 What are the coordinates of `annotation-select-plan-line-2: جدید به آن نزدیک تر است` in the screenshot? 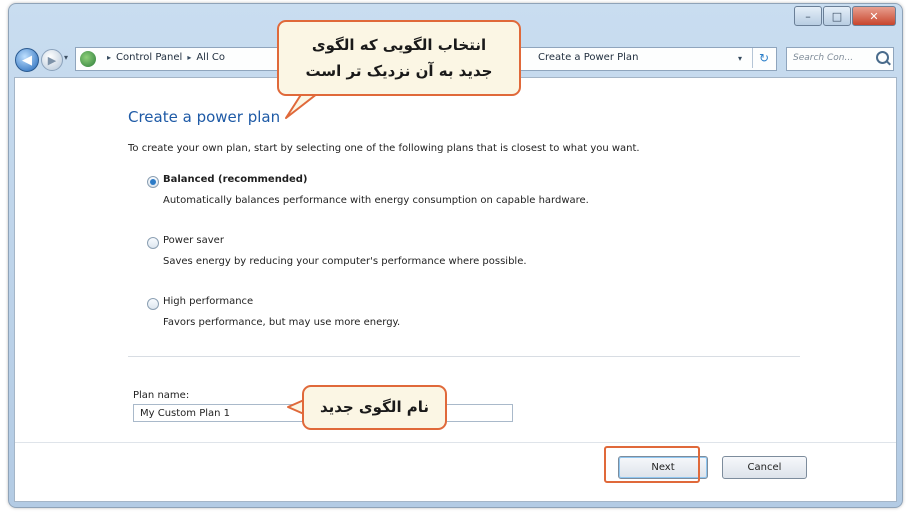 It's located at (399, 71).